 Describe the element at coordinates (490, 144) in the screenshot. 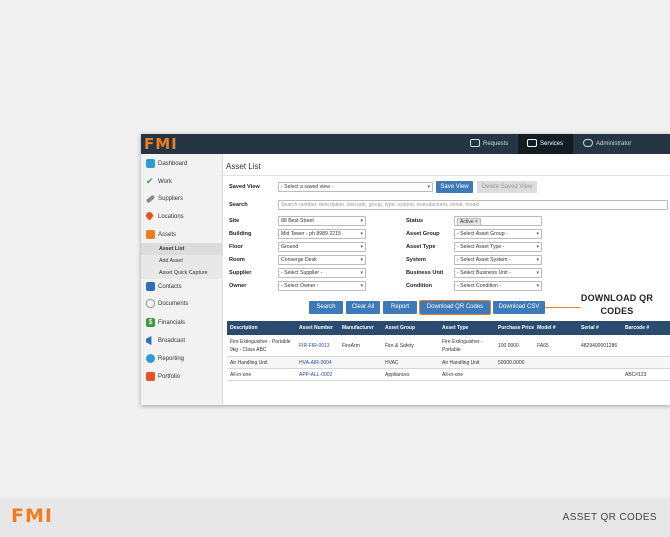

I see `nav-requests: Requests` at that location.